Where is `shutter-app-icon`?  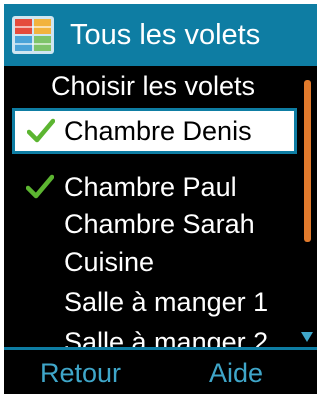 shutter-app-icon is located at coordinates (33, 35).